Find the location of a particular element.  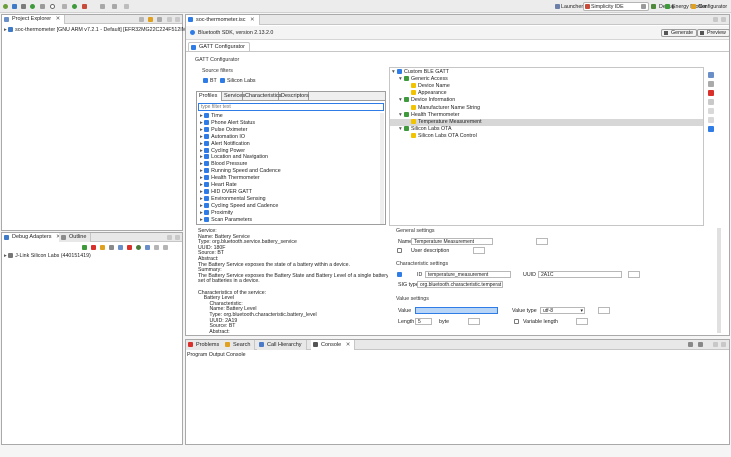

tab-services: Services is located at coordinates (233, 96).